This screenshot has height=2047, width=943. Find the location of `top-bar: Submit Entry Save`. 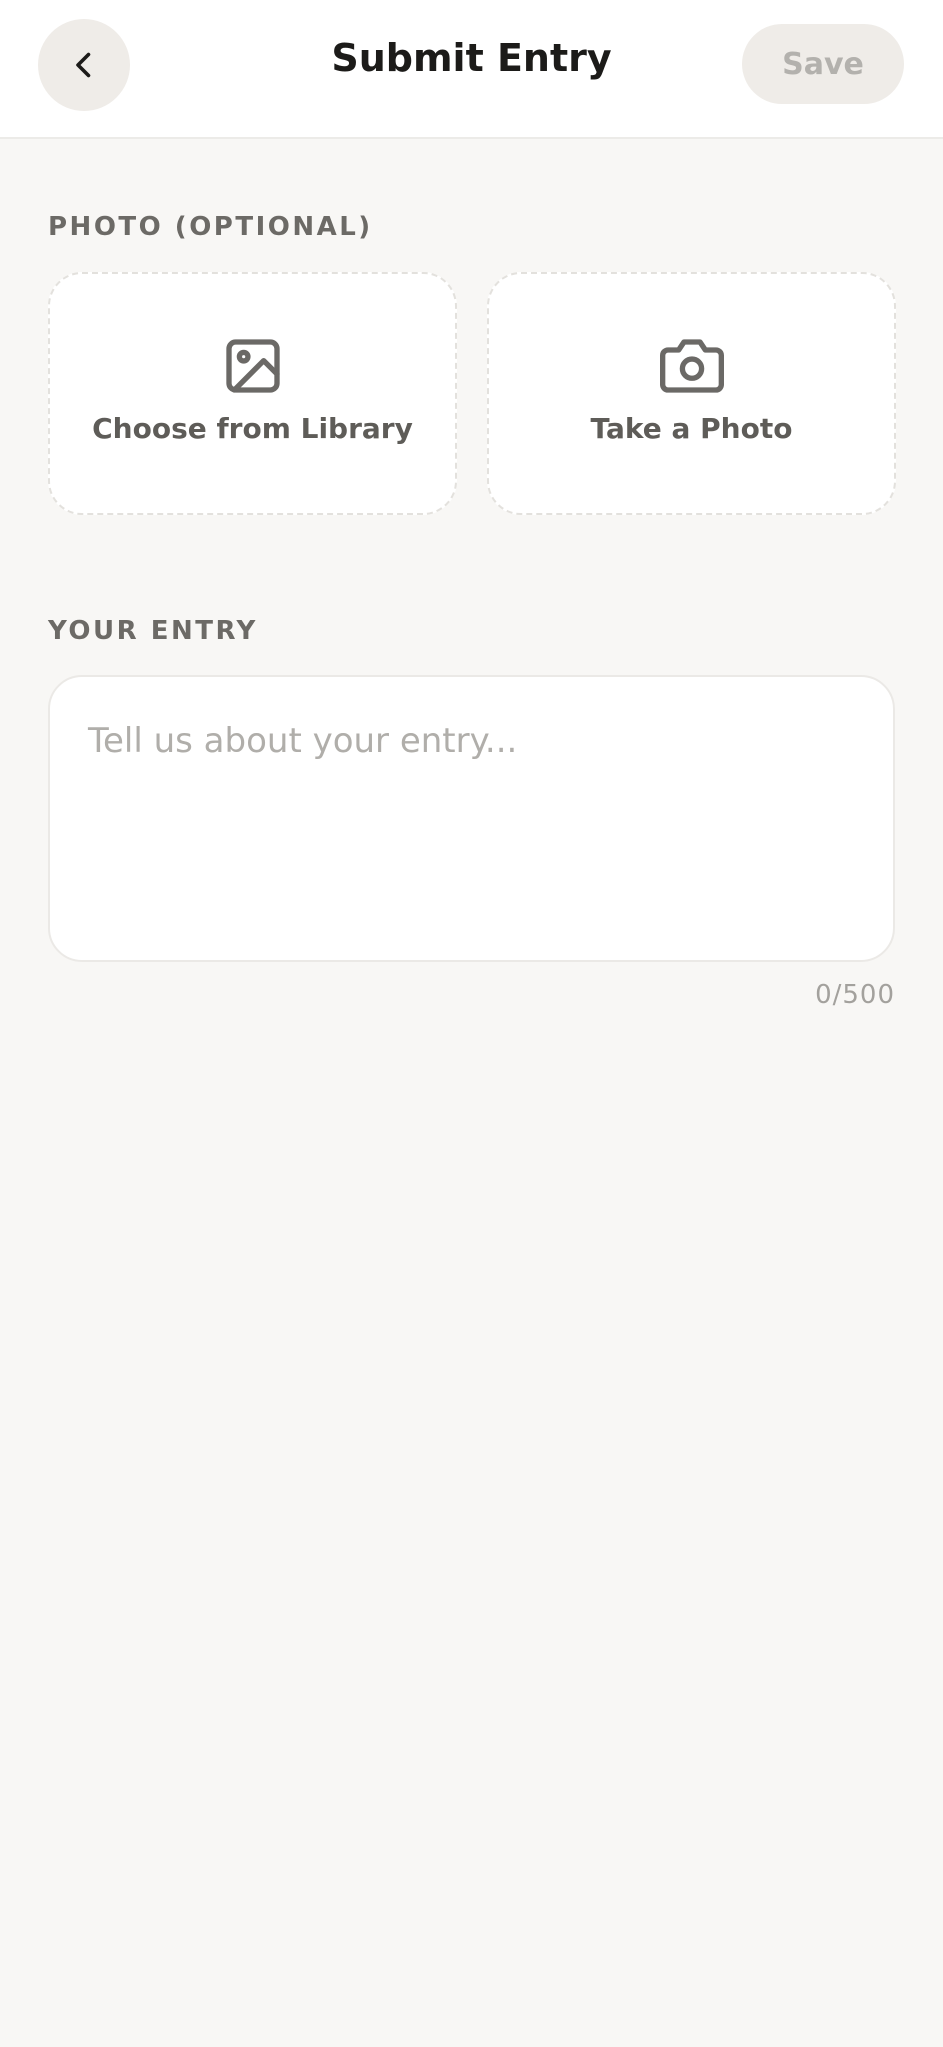

top-bar: Submit Entry Save is located at coordinates (471, 69).